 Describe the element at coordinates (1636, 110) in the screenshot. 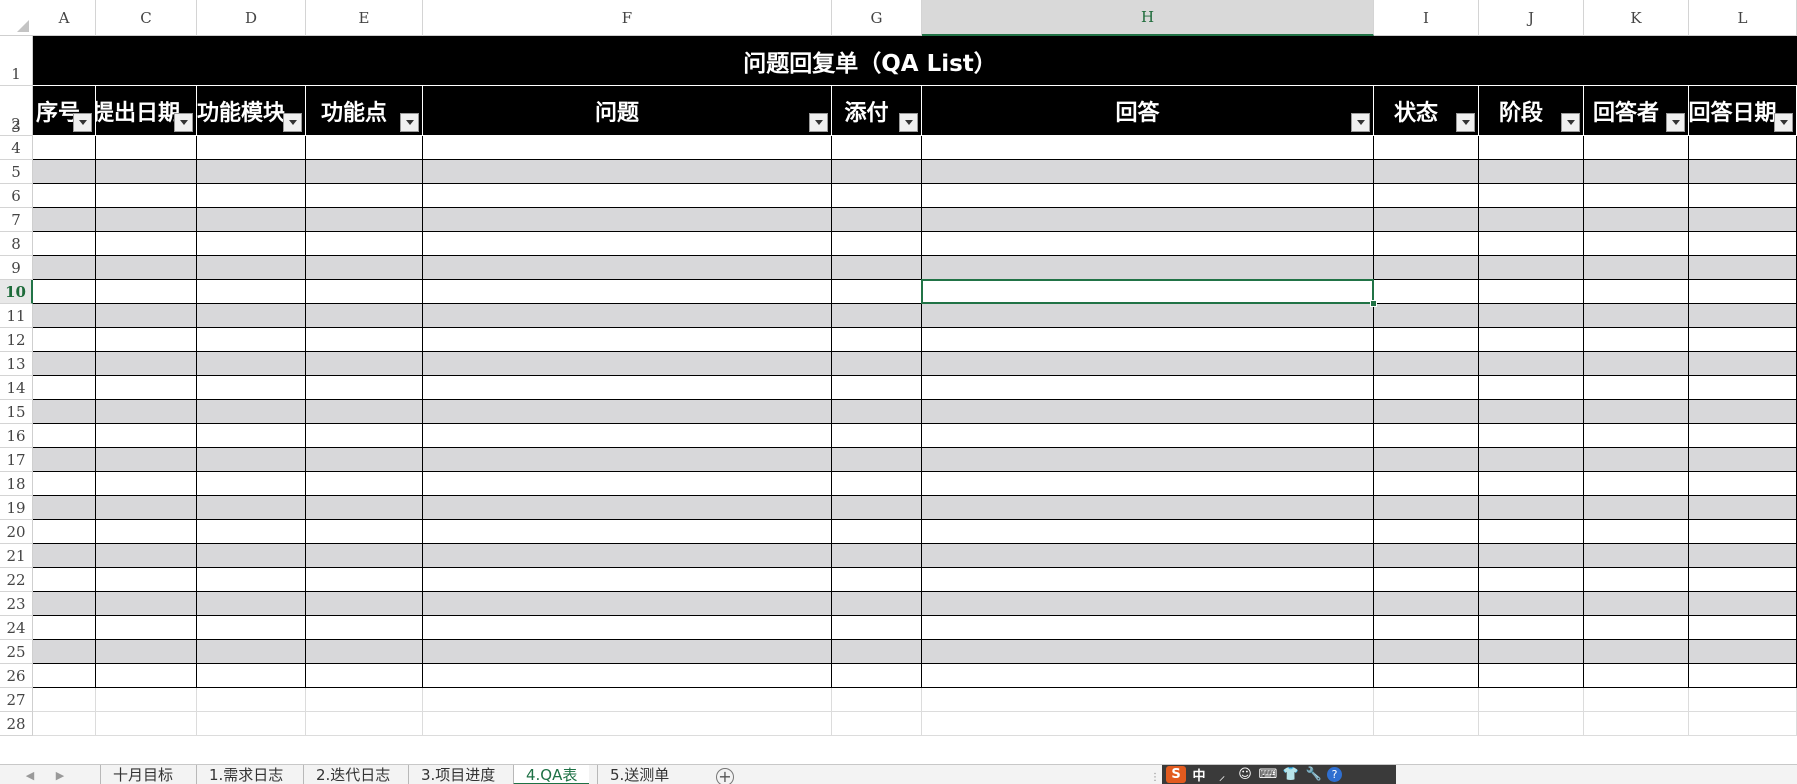

I see `header-cell: 回答者` at that location.